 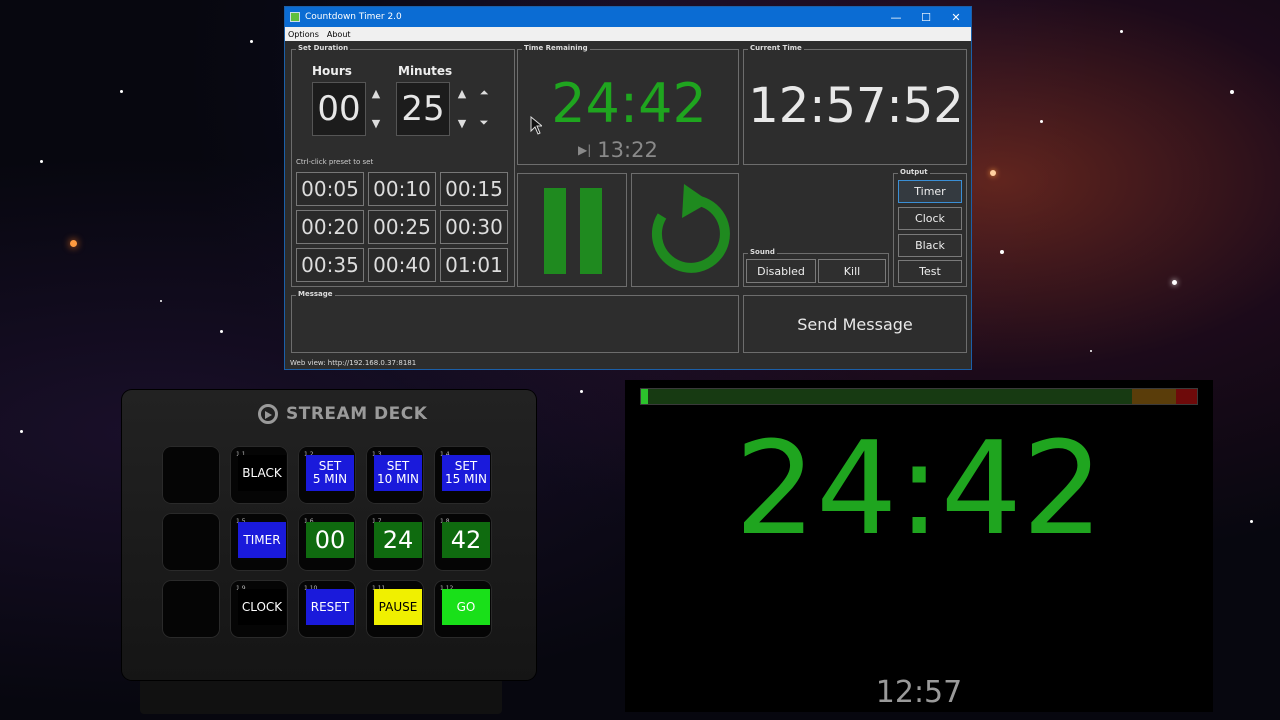 What do you see at coordinates (1154, 396) in the screenshot?
I see `progress-amber-zone` at bounding box center [1154, 396].